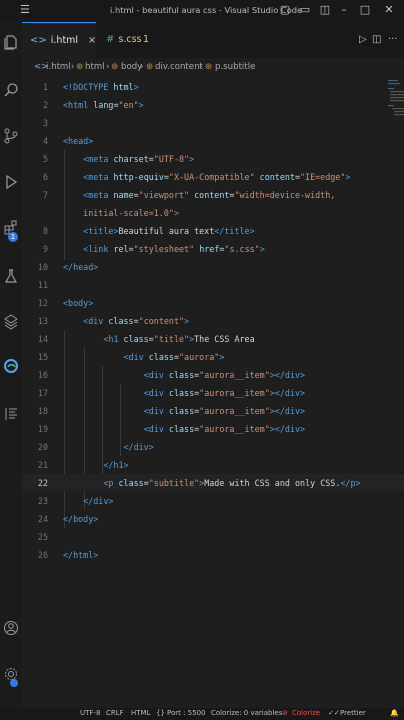 Image resolution: width=404 pixels, height=720 pixels. What do you see at coordinates (234, 231) in the screenshot?
I see `code-token: </title>` at bounding box center [234, 231].